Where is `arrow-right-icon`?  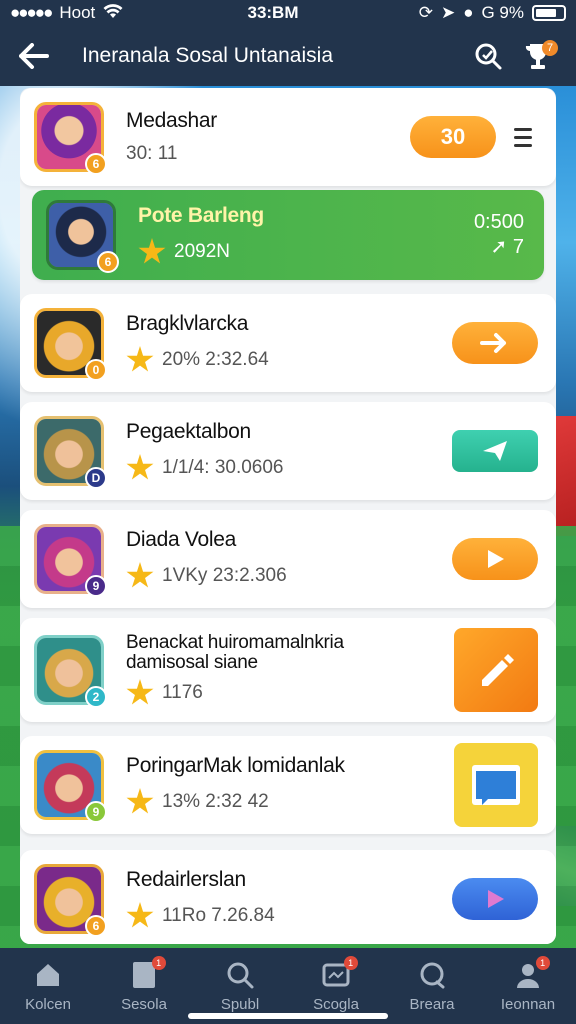
arrow-right-icon is located at coordinates (493, 343).